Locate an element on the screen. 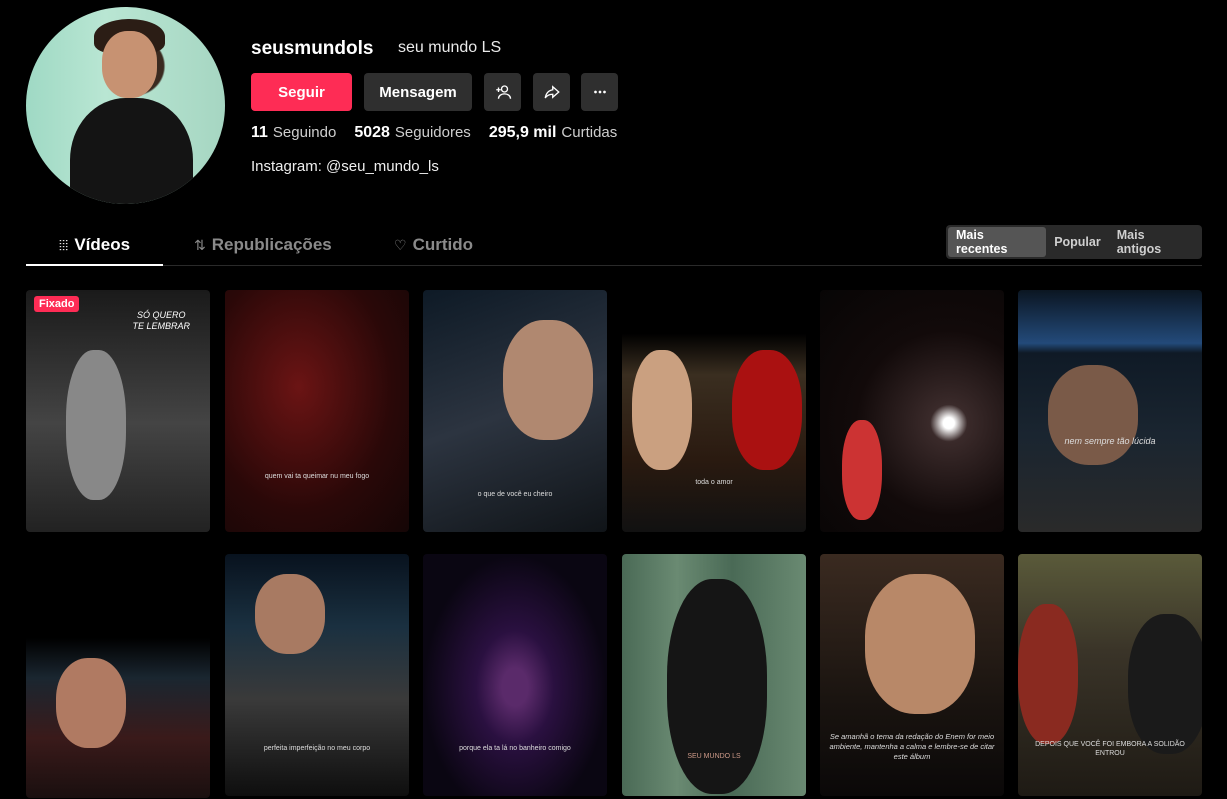 The image size is (1227, 799). tab-videos: ⦙⦙⦙ Vídeos is located at coordinates (94, 246).